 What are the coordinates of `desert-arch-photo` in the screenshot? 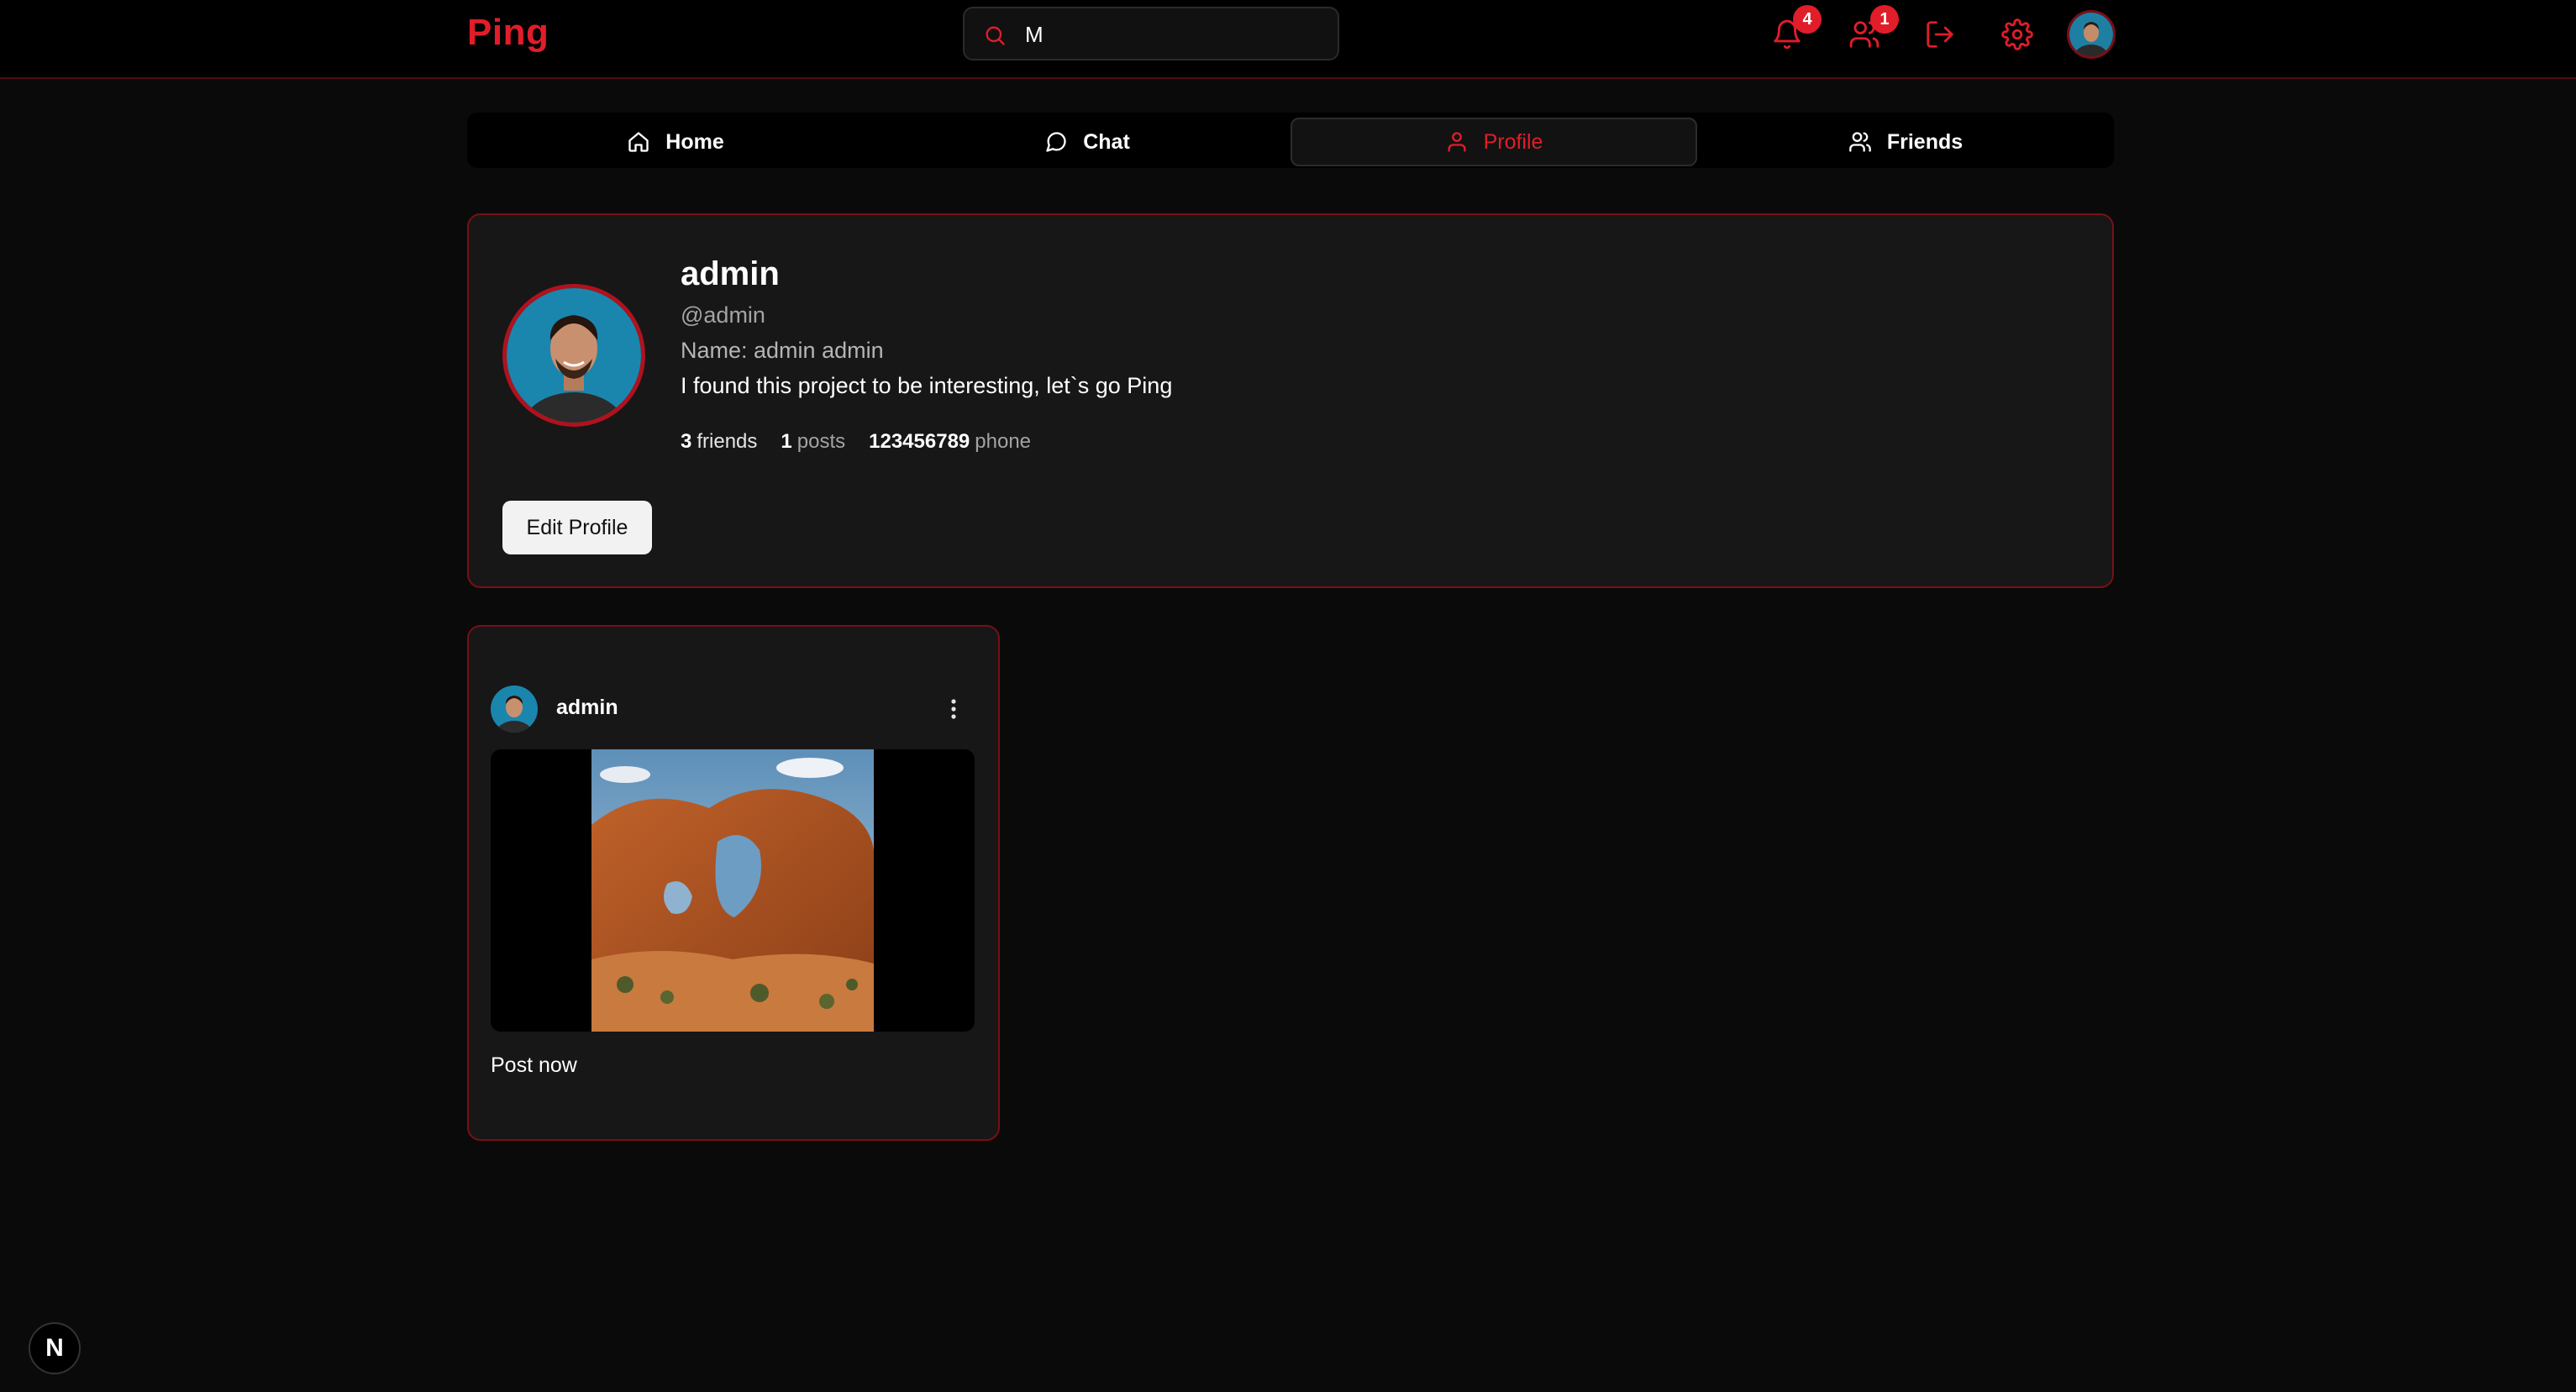 It's located at (732, 890).